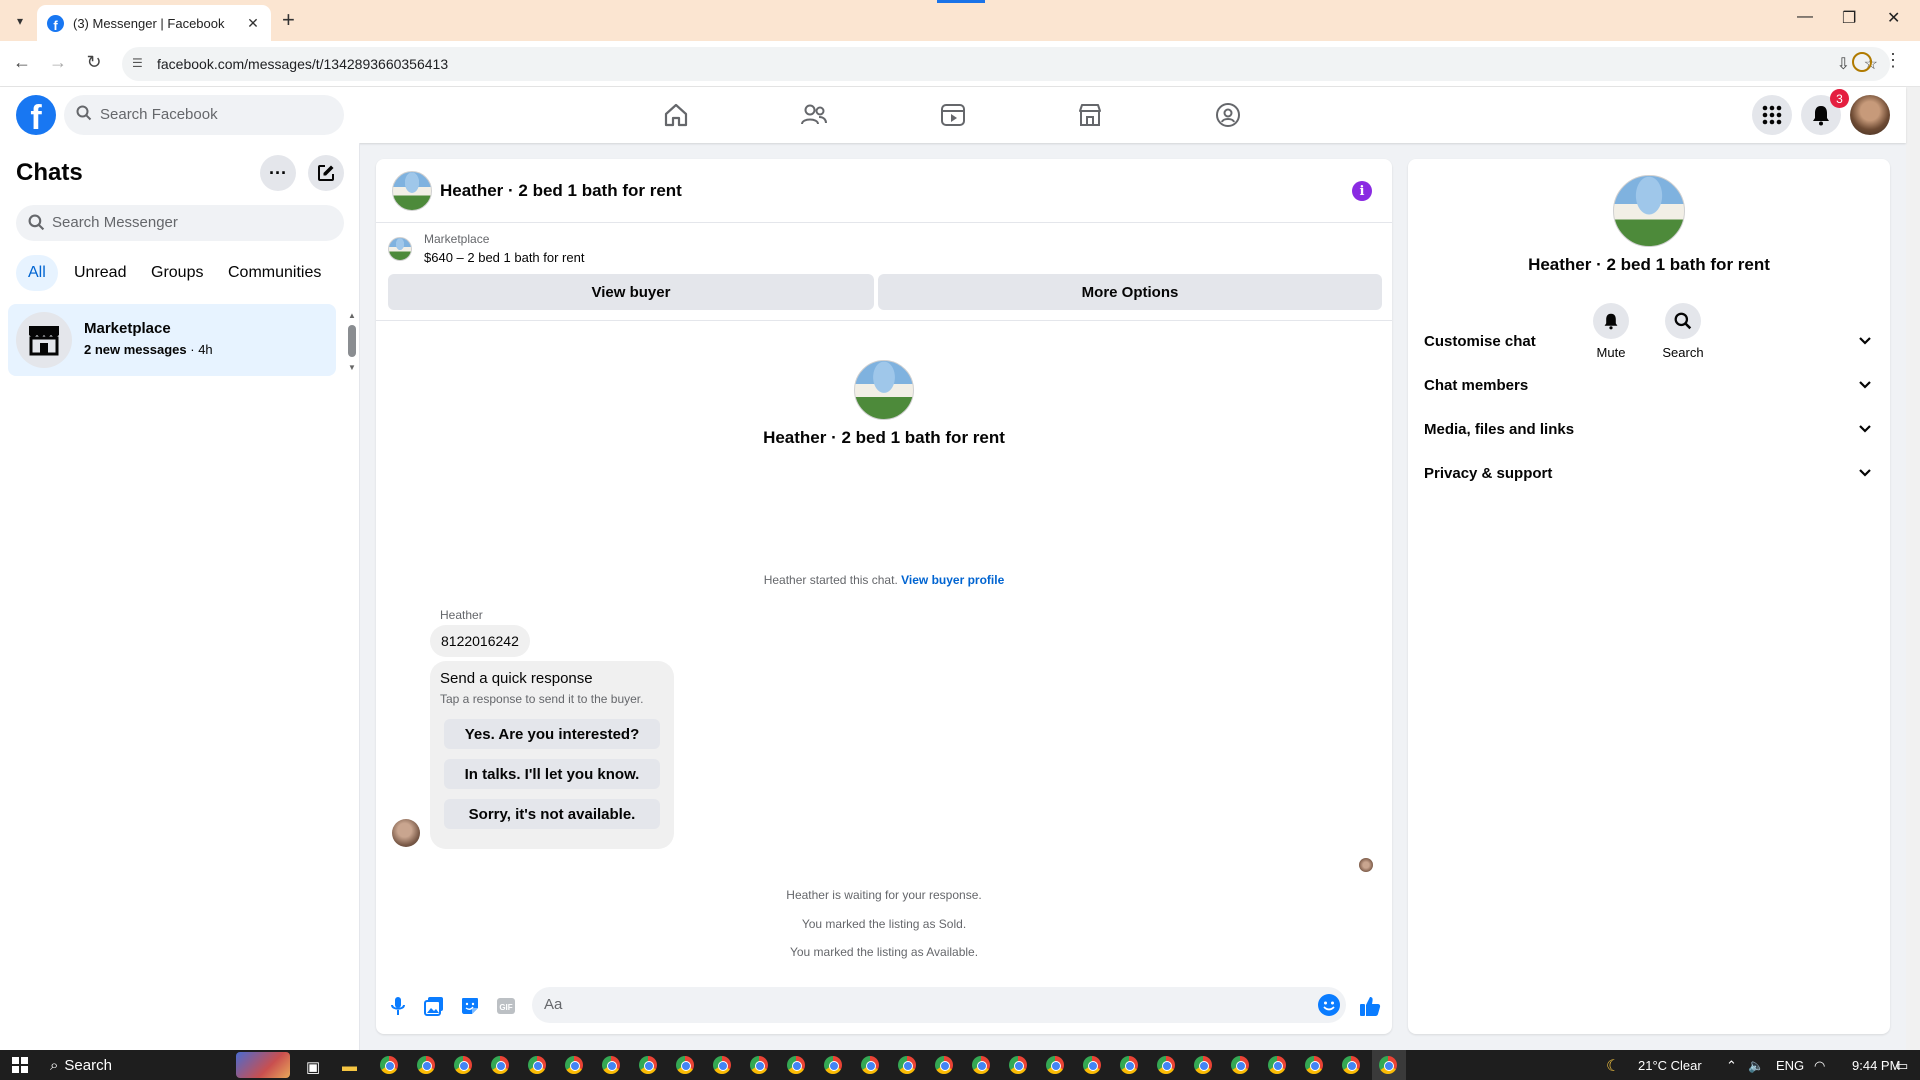 The height and width of the screenshot is (1080, 1920). I want to click on message-bubble: 8122016242, so click(480, 641).